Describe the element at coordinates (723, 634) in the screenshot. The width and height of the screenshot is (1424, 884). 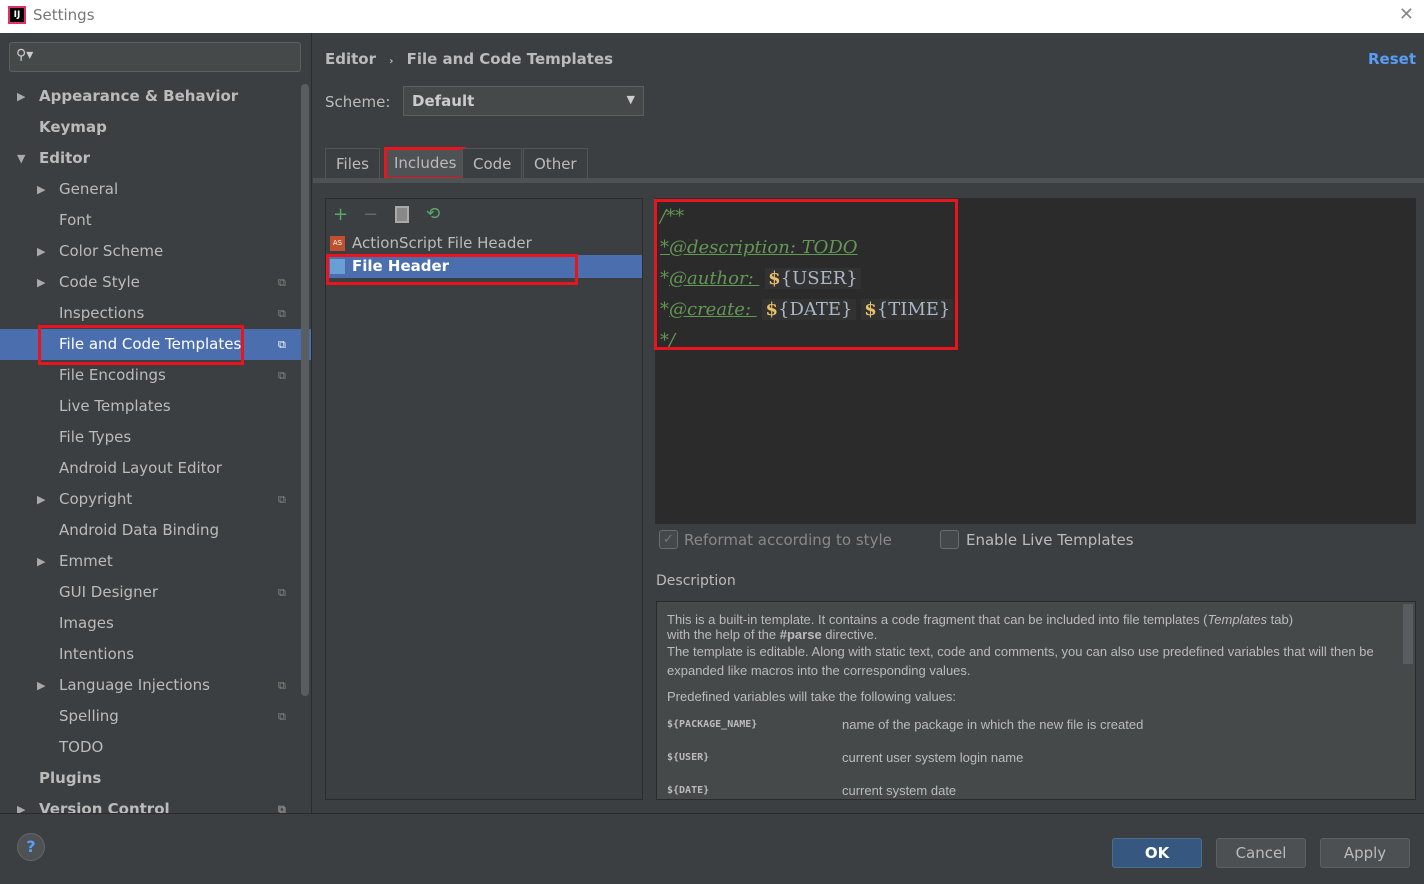
I see `text: with the help of the` at that location.